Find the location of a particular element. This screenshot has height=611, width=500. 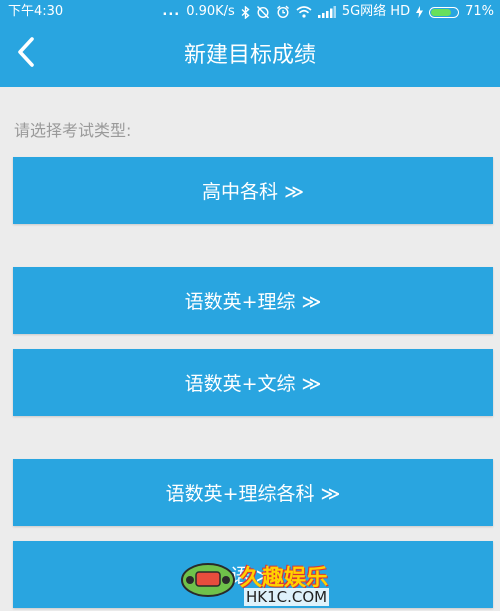

battery-fill is located at coordinates (441, 12).